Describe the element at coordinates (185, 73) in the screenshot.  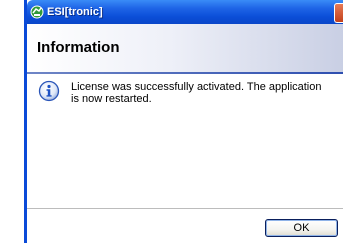
I see `header-divider` at that location.